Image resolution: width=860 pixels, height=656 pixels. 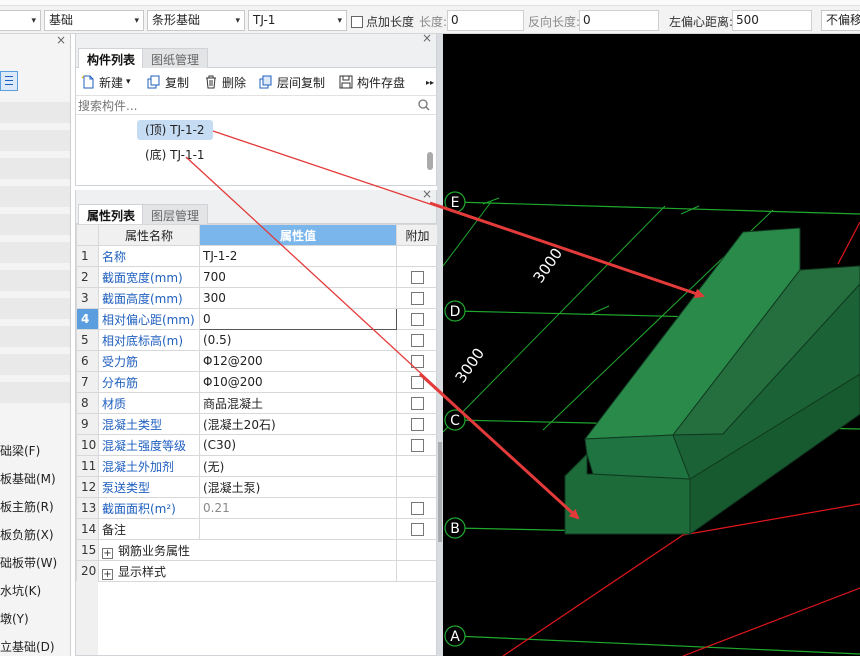 What do you see at coordinates (298, 487) in the screenshot?
I see `property-value: (混凝土泵)` at bounding box center [298, 487].